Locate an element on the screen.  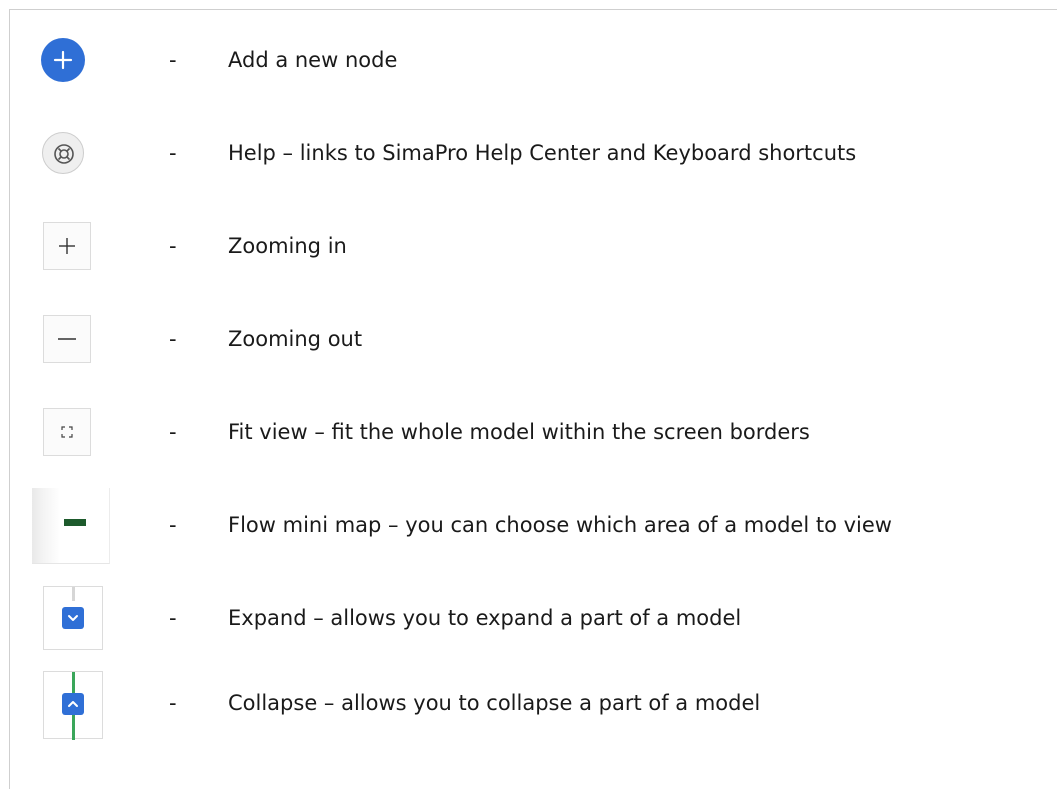
help-lifebuoy-icon is located at coordinates (64, 154).